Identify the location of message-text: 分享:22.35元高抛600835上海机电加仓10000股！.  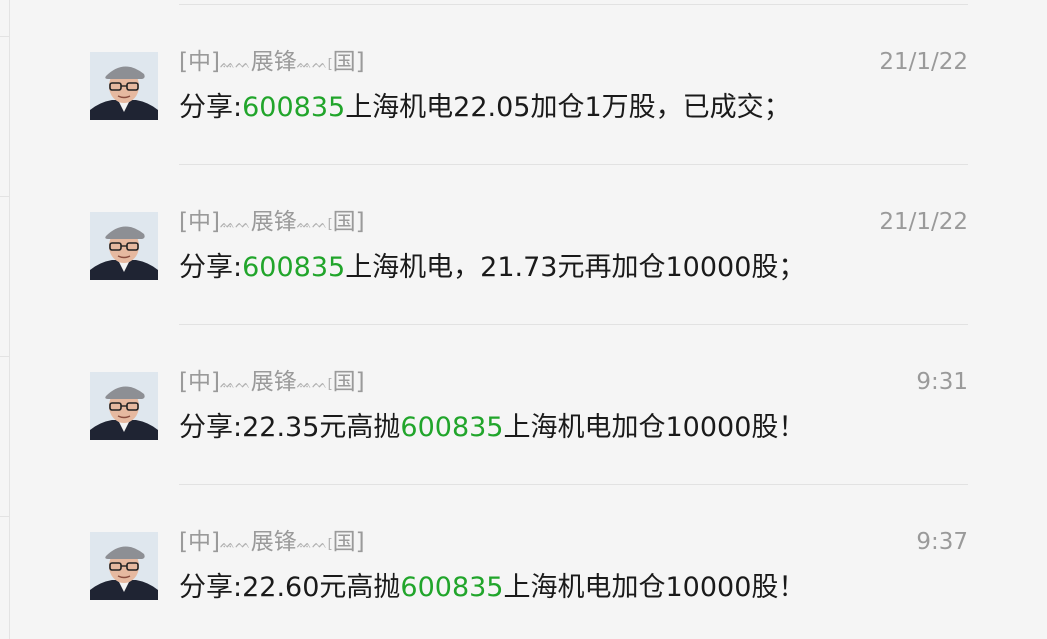
(492, 428).